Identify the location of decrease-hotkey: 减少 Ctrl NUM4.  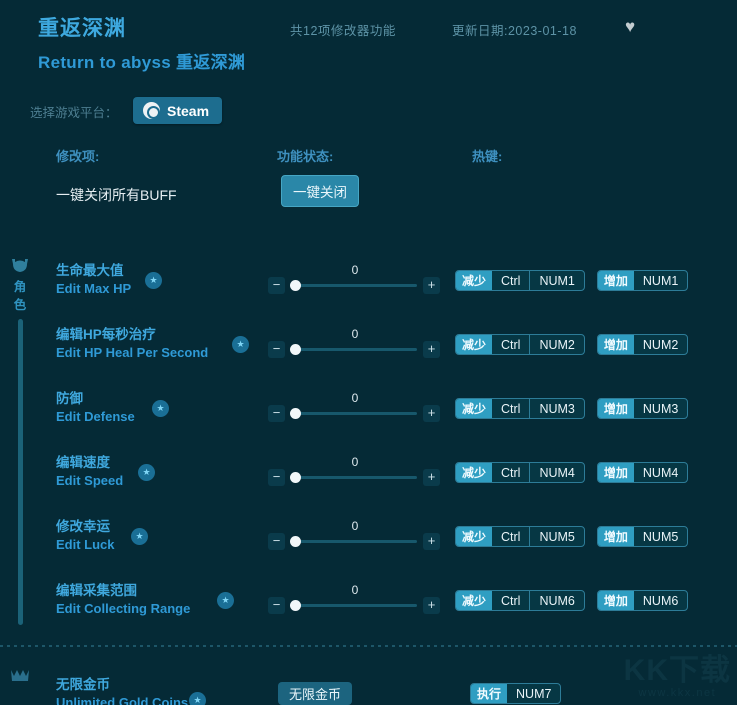
(520, 472).